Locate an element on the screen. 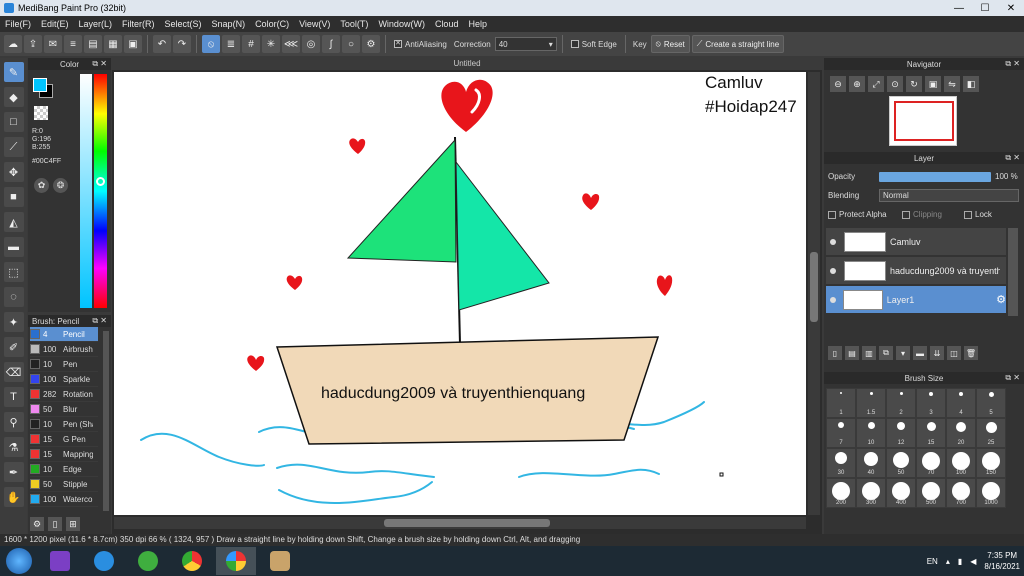  snap-settings-icon: ⚙ is located at coordinates (371, 44).